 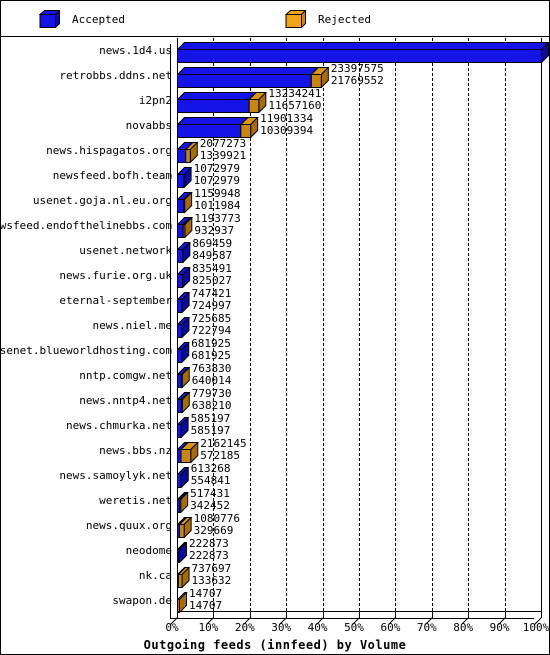 What do you see at coordinates (211, 380) in the screenshot?
I see `bar-accepted-value: 640014` at bounding box center [211, 380].